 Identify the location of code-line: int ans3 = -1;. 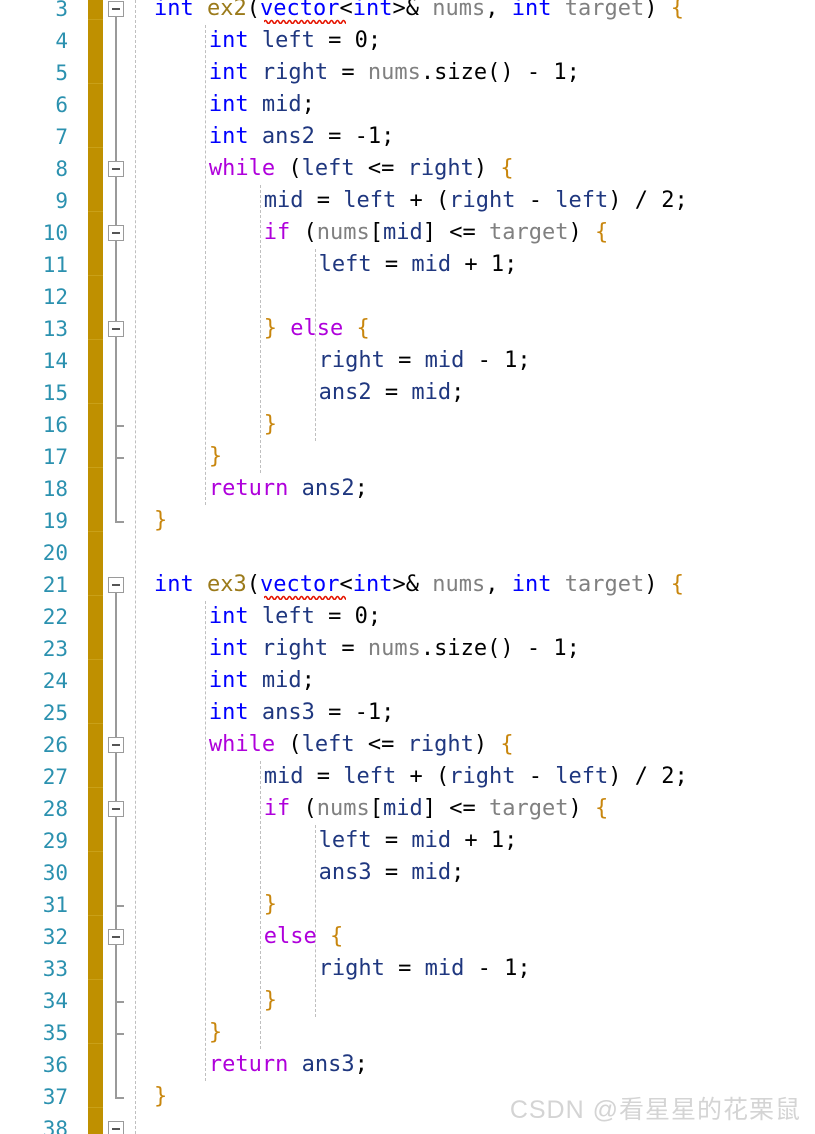
(301, 713).